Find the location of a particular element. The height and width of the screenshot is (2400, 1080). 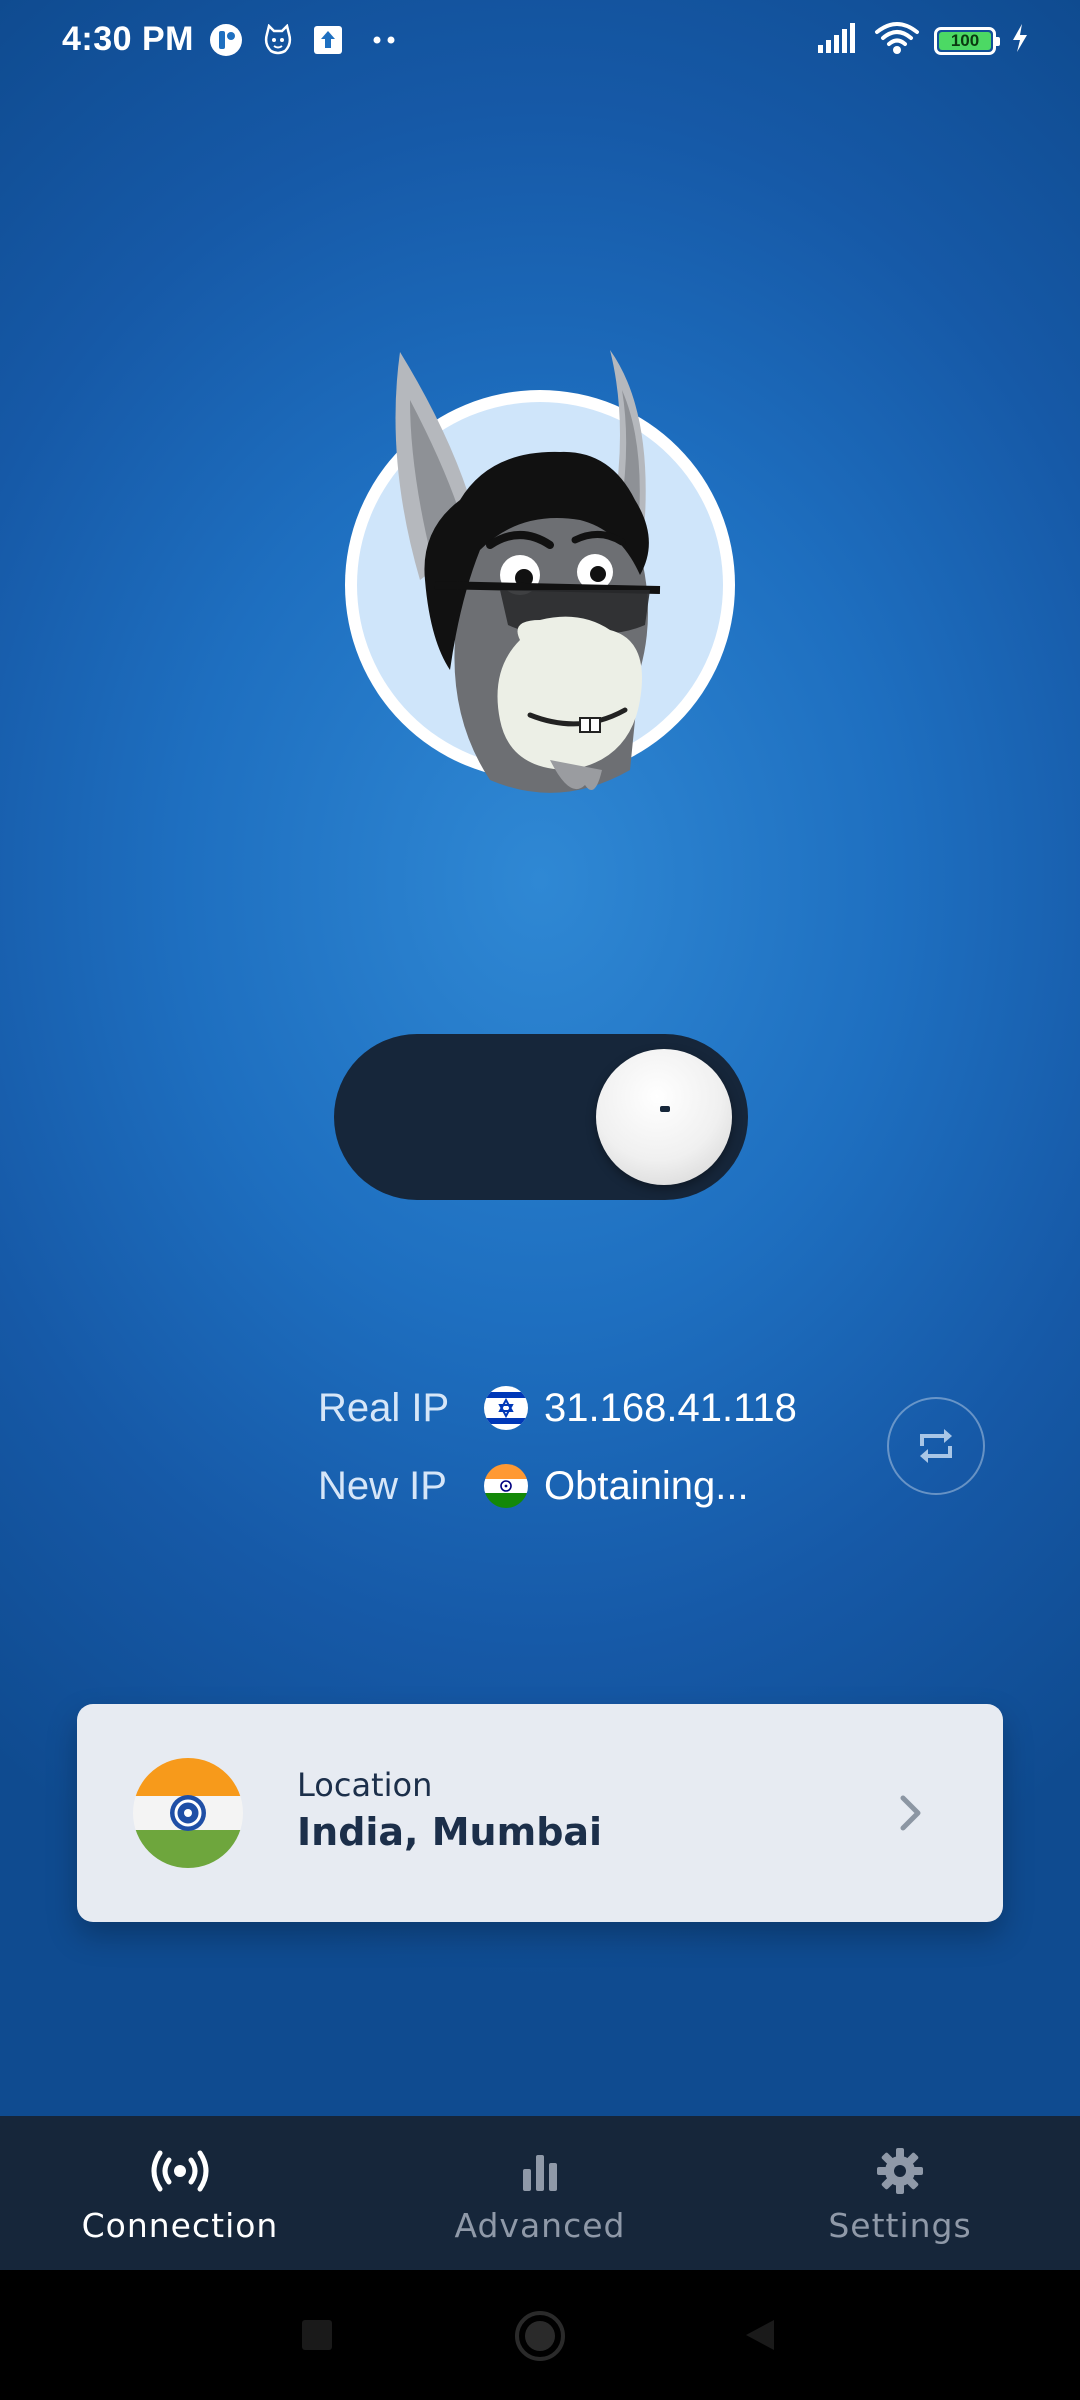

back-triangle-icon is located at coordinates (760, 2335).